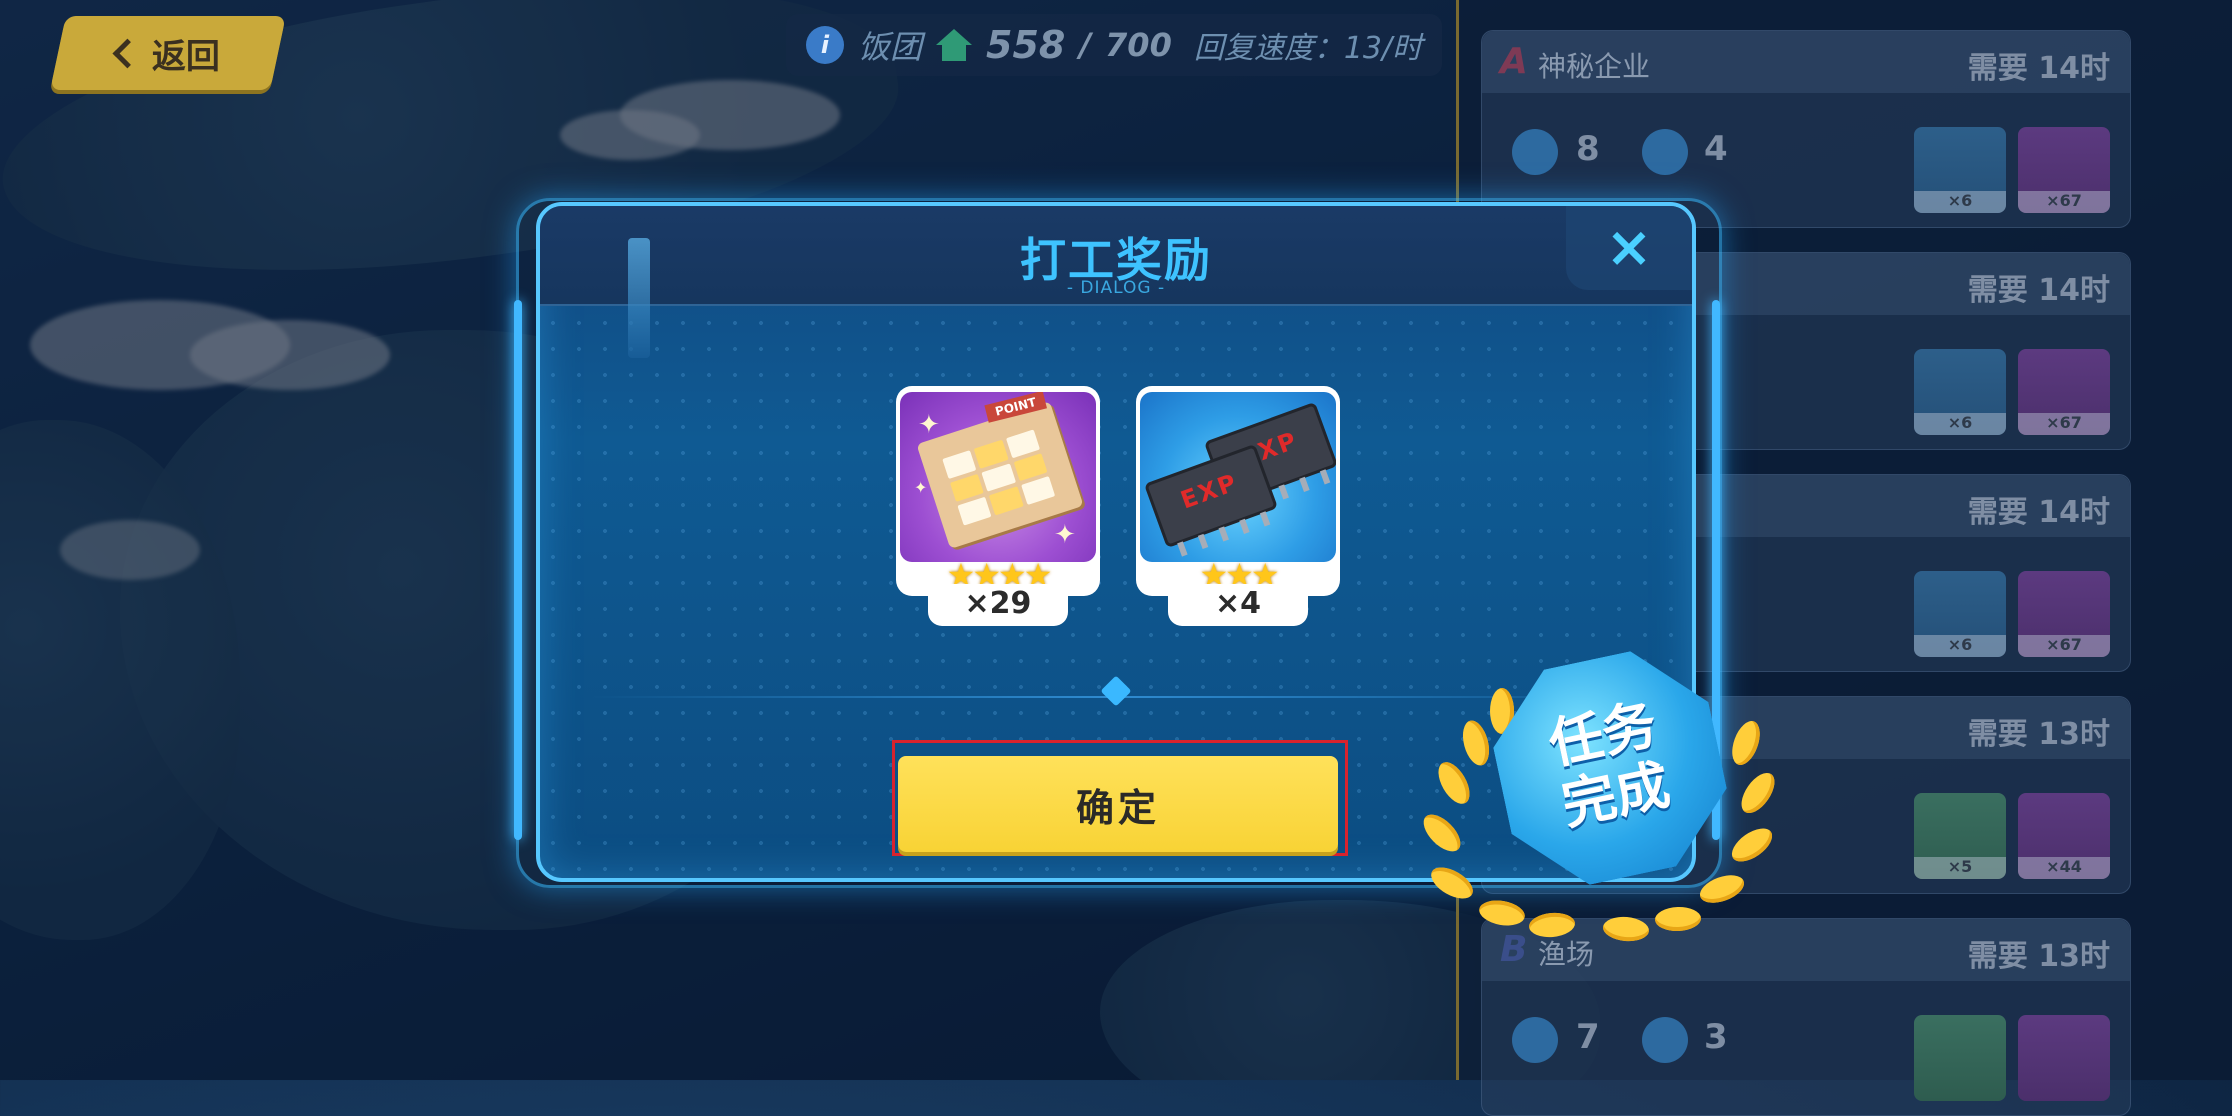 The image size is (2232, 1116). What do you see at coordinates (2064, 836) in the screenshot?
I see `reward-thumb: ×44` at bounding box center [2064, 836].